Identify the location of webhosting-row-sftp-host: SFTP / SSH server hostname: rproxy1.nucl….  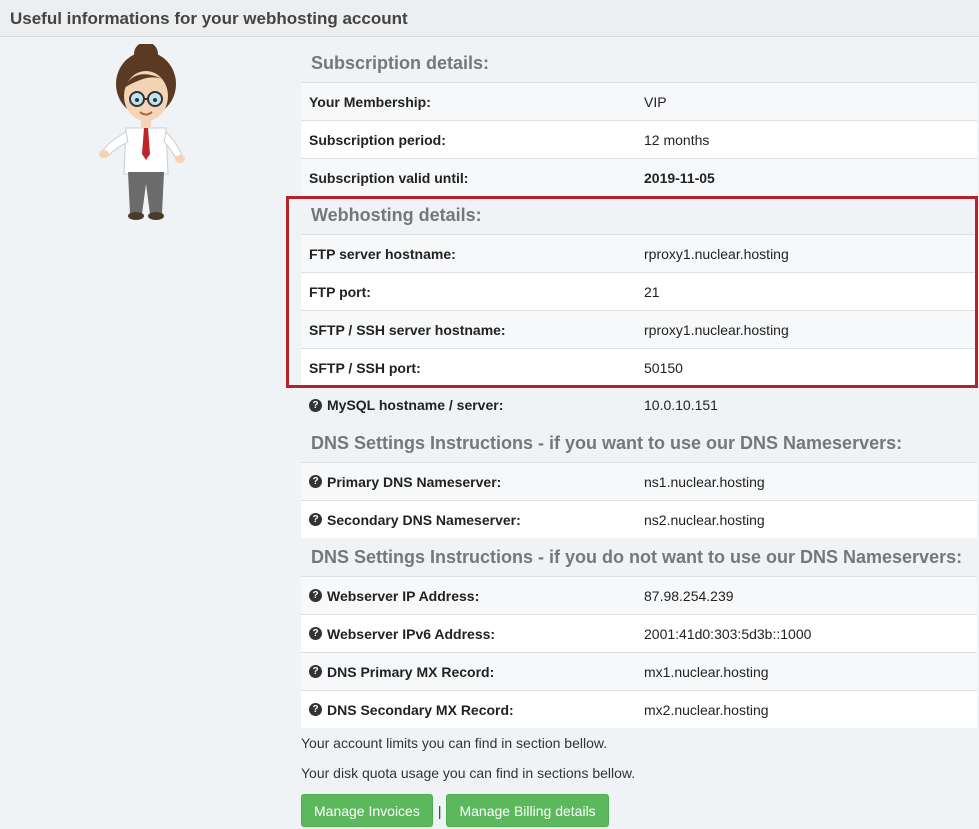
(639, 329).